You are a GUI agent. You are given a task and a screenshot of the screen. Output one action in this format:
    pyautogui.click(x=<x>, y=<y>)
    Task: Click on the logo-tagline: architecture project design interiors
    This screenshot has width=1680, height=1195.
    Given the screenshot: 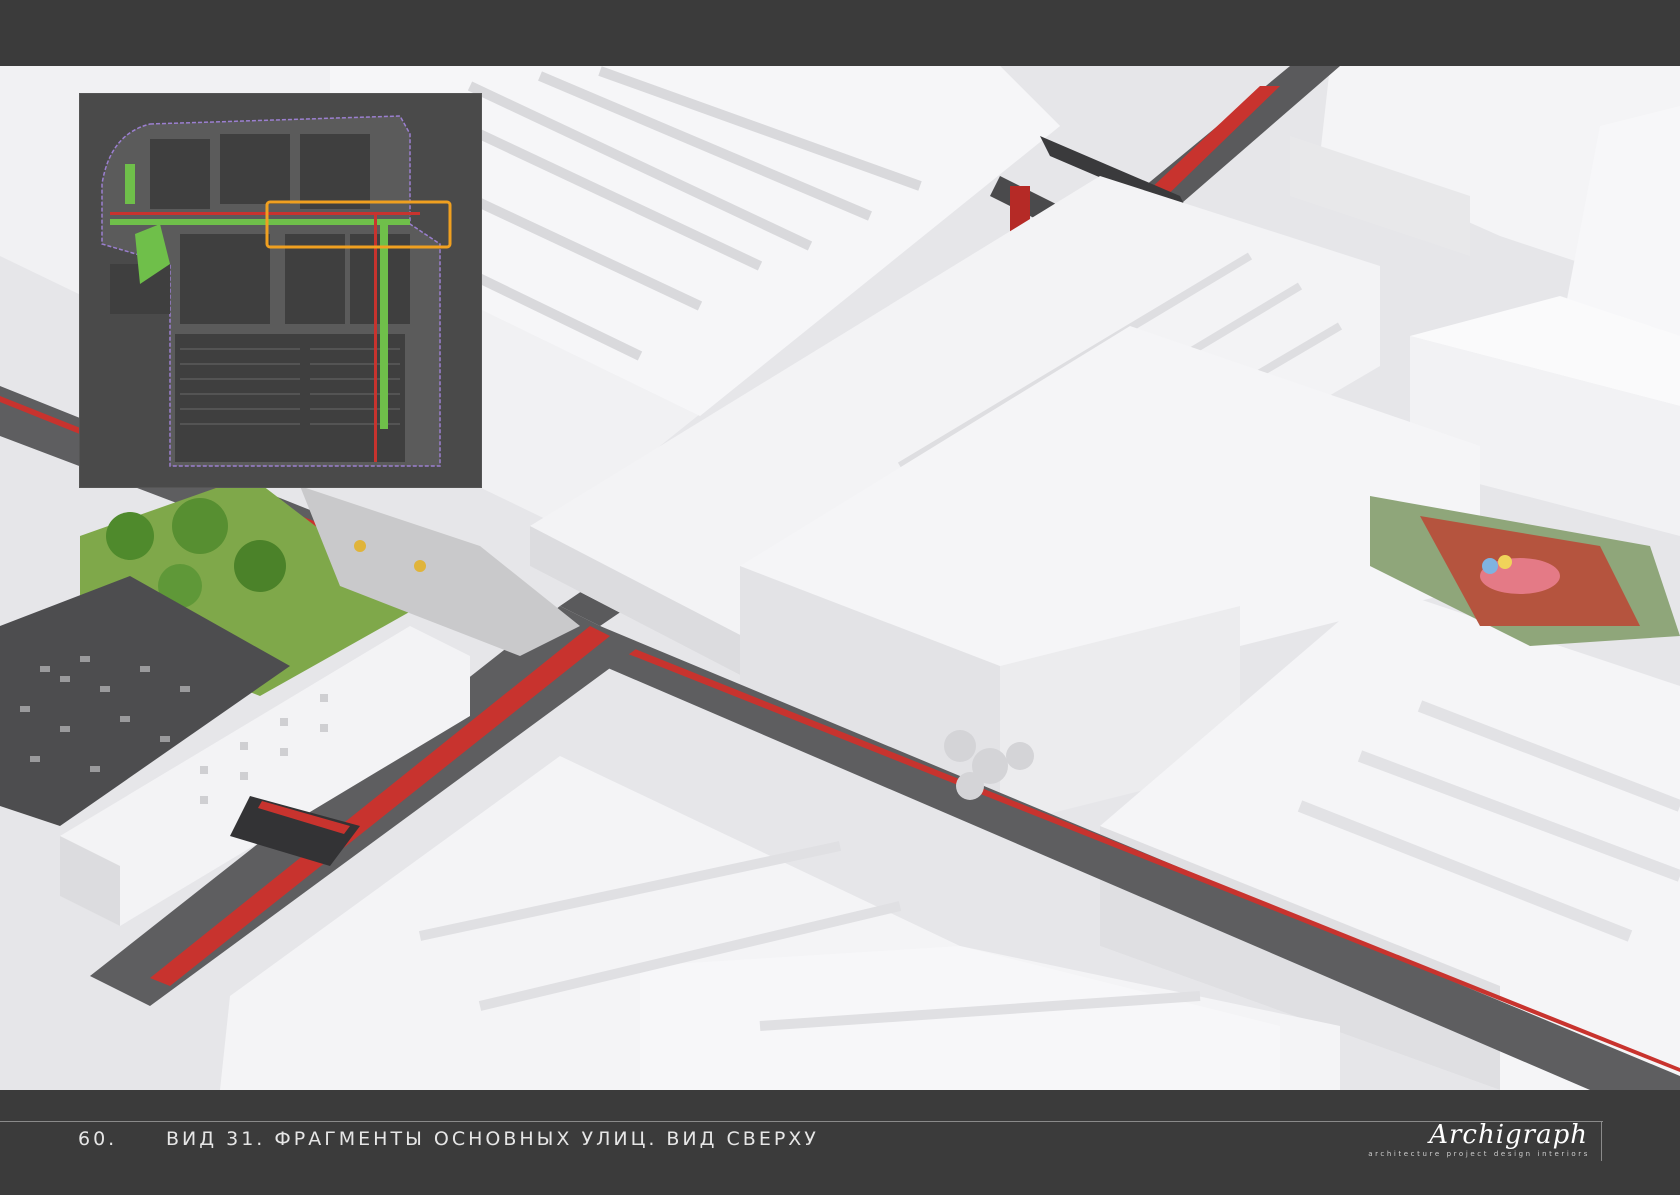 What is the action you would take?
    pyautogui.click(x=1479, y=1154)
    